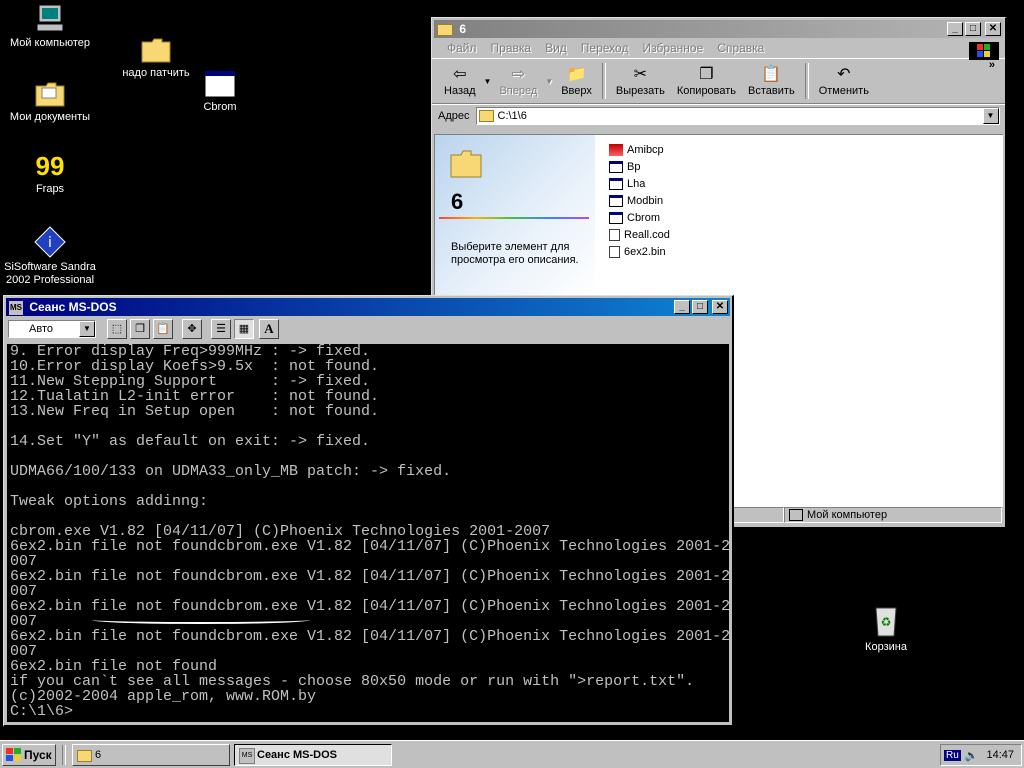 The height and width of the screenshot is (768, 1024). What do you see at coordinates (990, 116) in the screenshot?
I see `address-dropdown-button: ▼` at bounding box center [990, 116].